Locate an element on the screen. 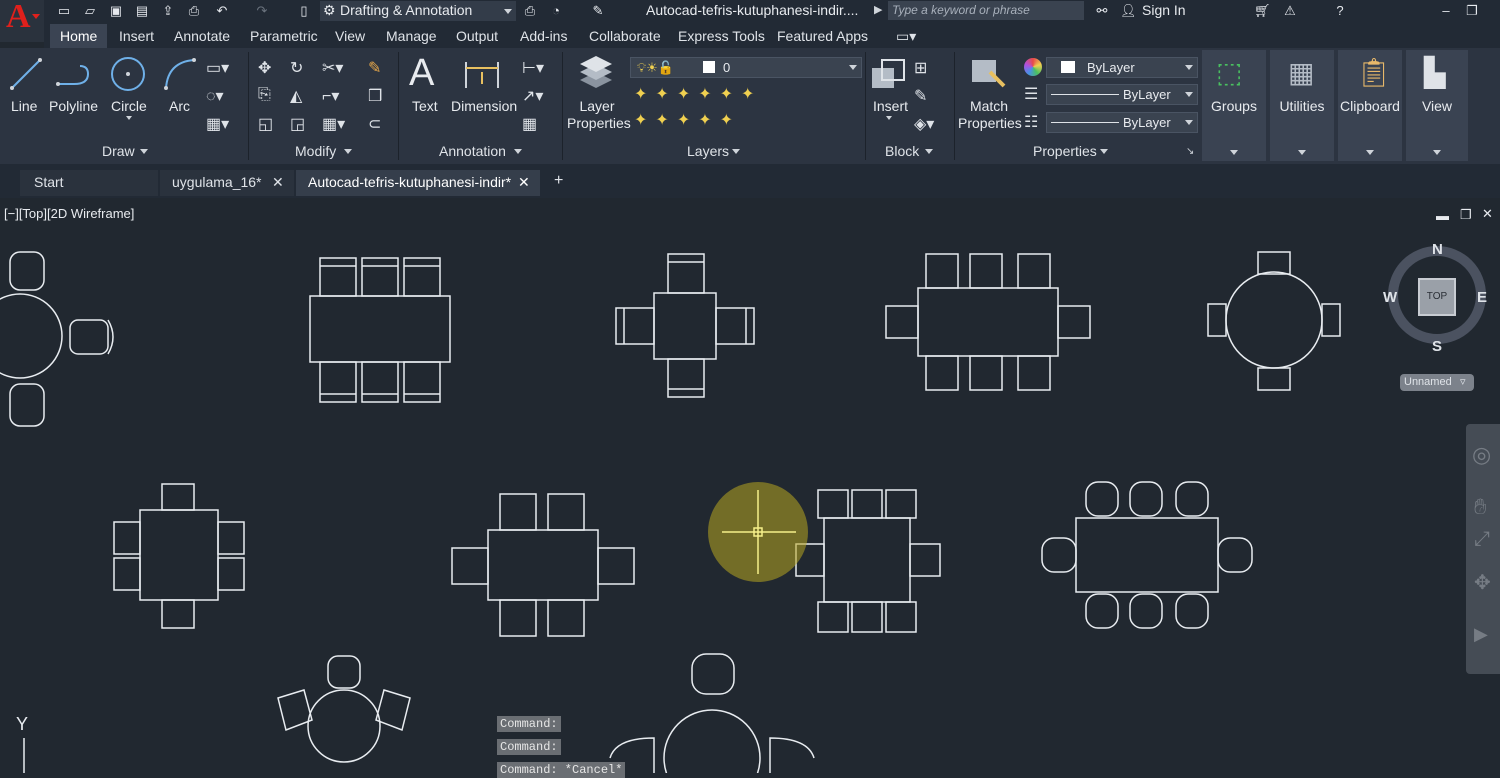 The width and height of the screenshot is (1500, 778). dimension-button: Dimension is located at coordinates (484, 106).